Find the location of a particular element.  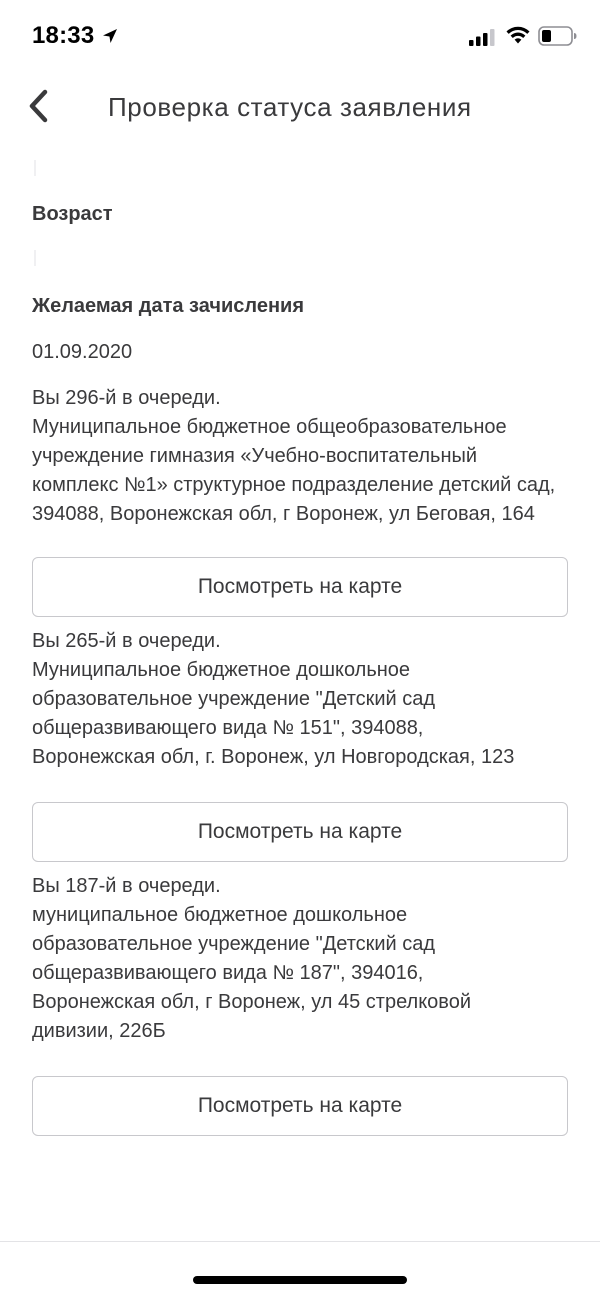

cellular-signal-icon is located at coordinates (482, 37).